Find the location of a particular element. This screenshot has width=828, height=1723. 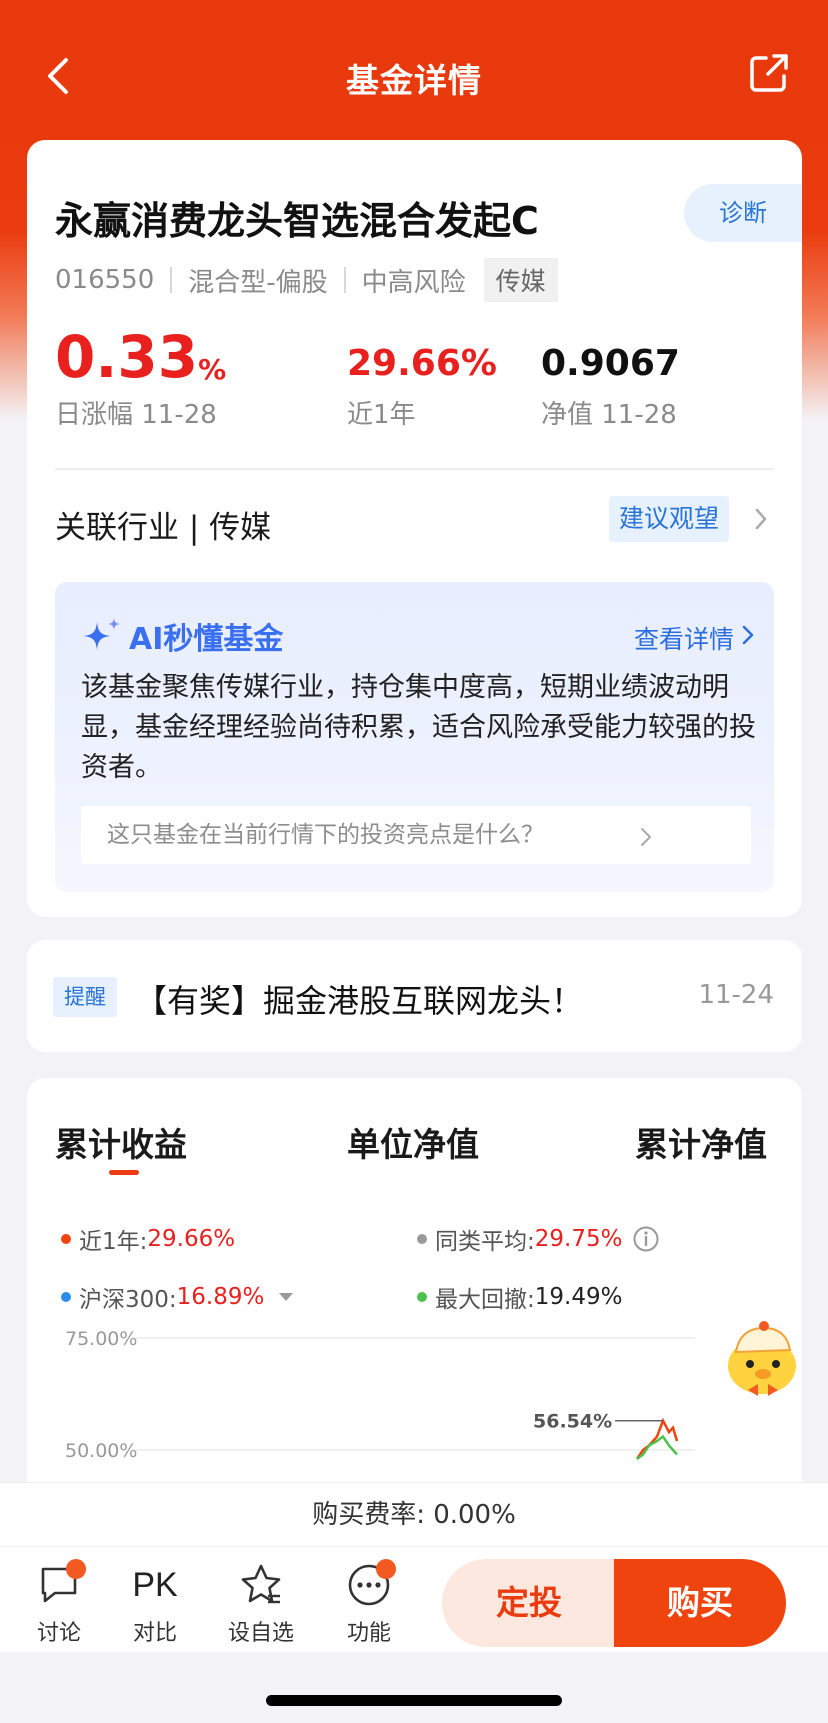

purchase-fee: 购买费率: 0.00% is located at coordinates (414, 1514).